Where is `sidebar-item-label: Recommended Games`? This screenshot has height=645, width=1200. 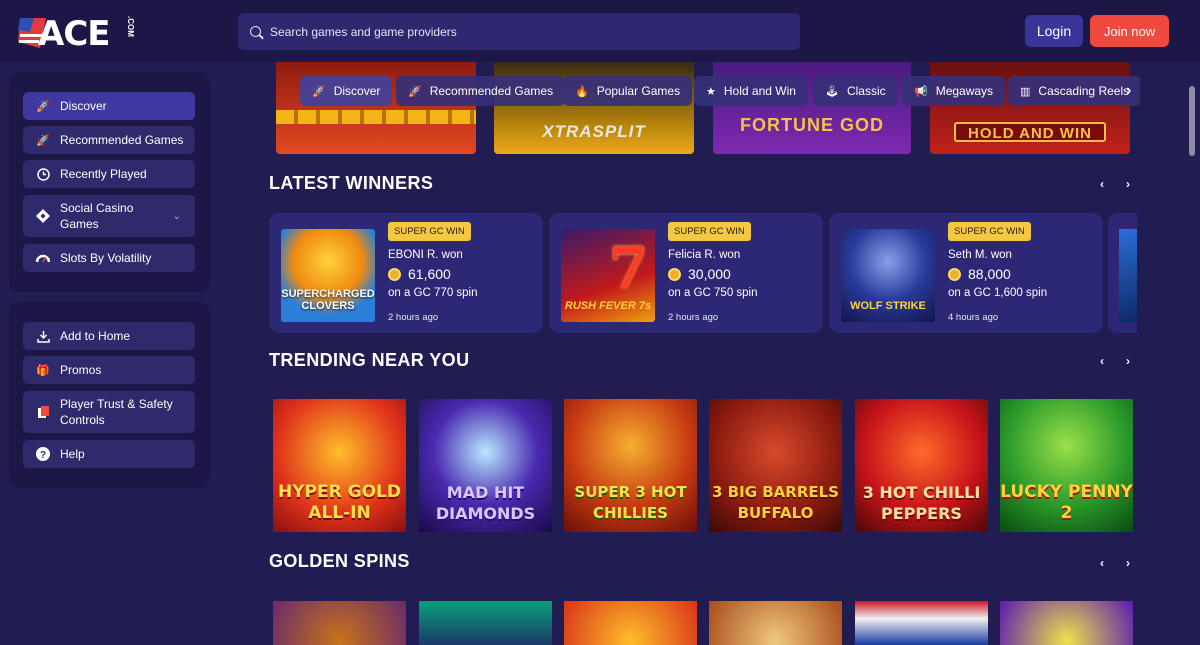
sidebar-item-label: Recommended Games is located at coordinates (122, 140).